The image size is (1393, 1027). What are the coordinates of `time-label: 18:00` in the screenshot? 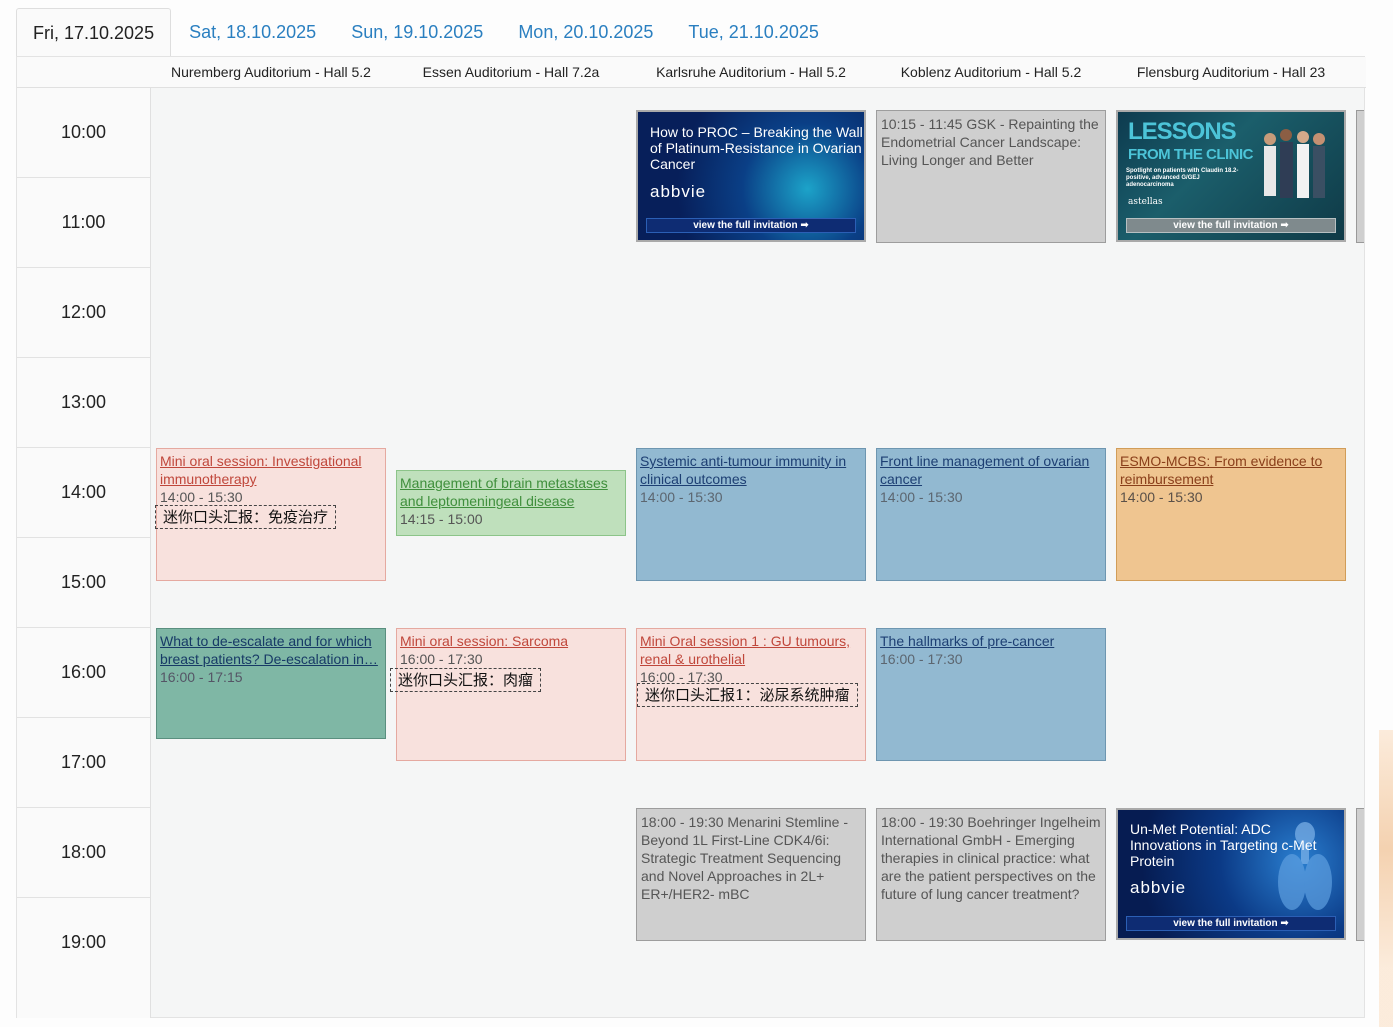 It's located at (83, 852).